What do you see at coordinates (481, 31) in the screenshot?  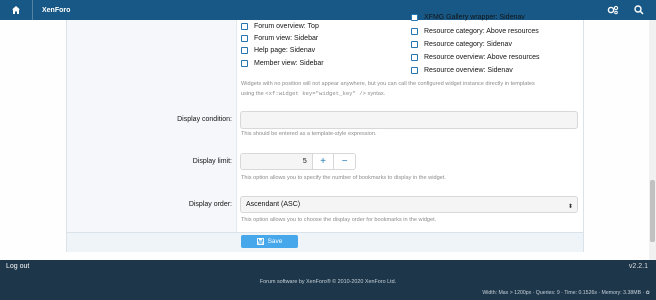 I see `position-label: Resource category: Above resources` at bounding box center [481, 31].